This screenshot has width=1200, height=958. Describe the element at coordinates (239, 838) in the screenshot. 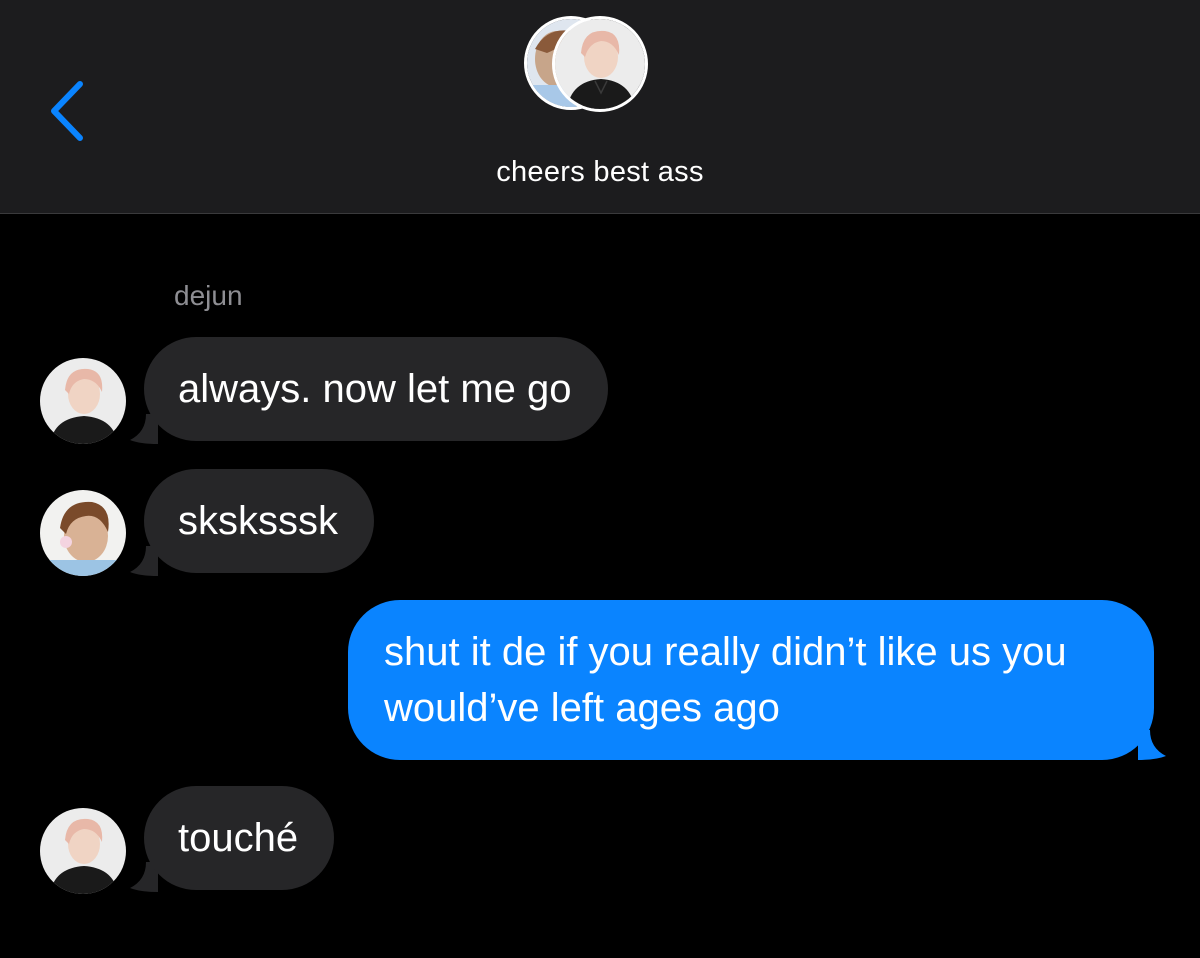

I see `message-bubble-incoming: touché` at that location.